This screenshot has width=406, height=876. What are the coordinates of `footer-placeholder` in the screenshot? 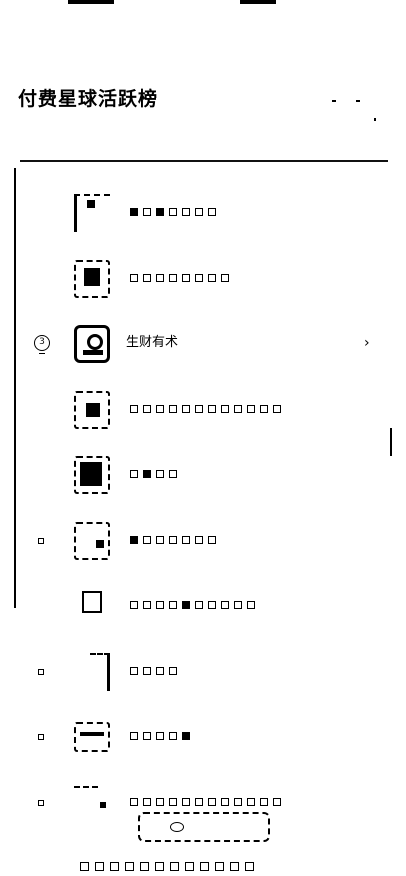 It's located at (167, 866).